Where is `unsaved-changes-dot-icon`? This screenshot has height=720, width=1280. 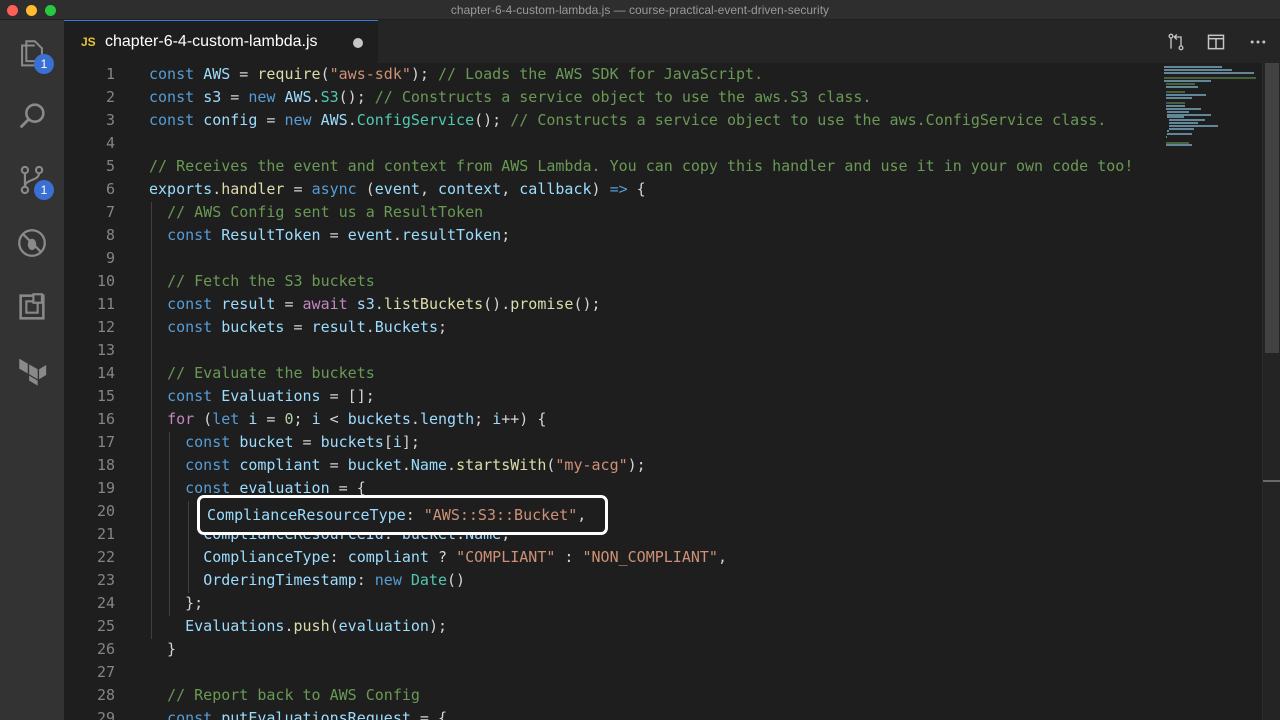
unsaved-changes-dot-icon is located at coordinates (358, 43).